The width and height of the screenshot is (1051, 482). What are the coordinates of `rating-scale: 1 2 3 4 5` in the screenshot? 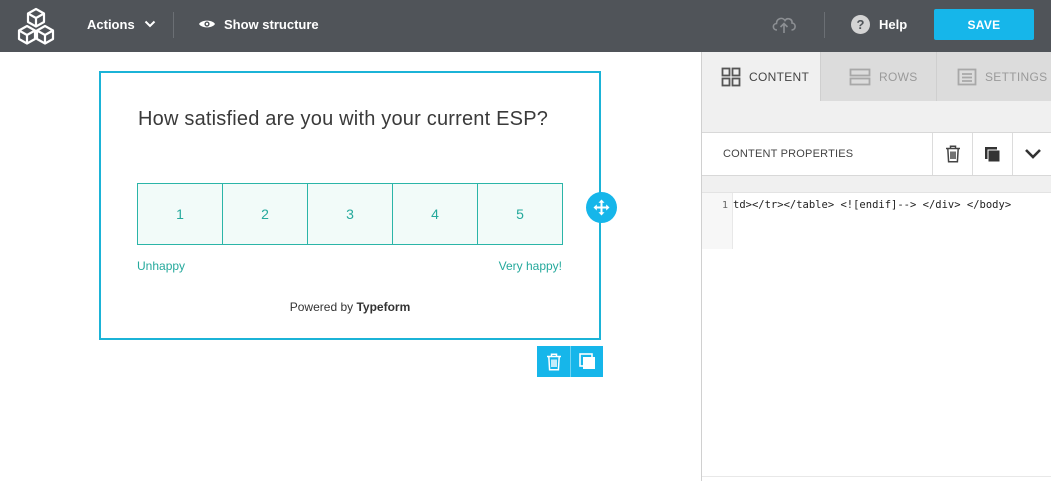 It's located at (350, 214).